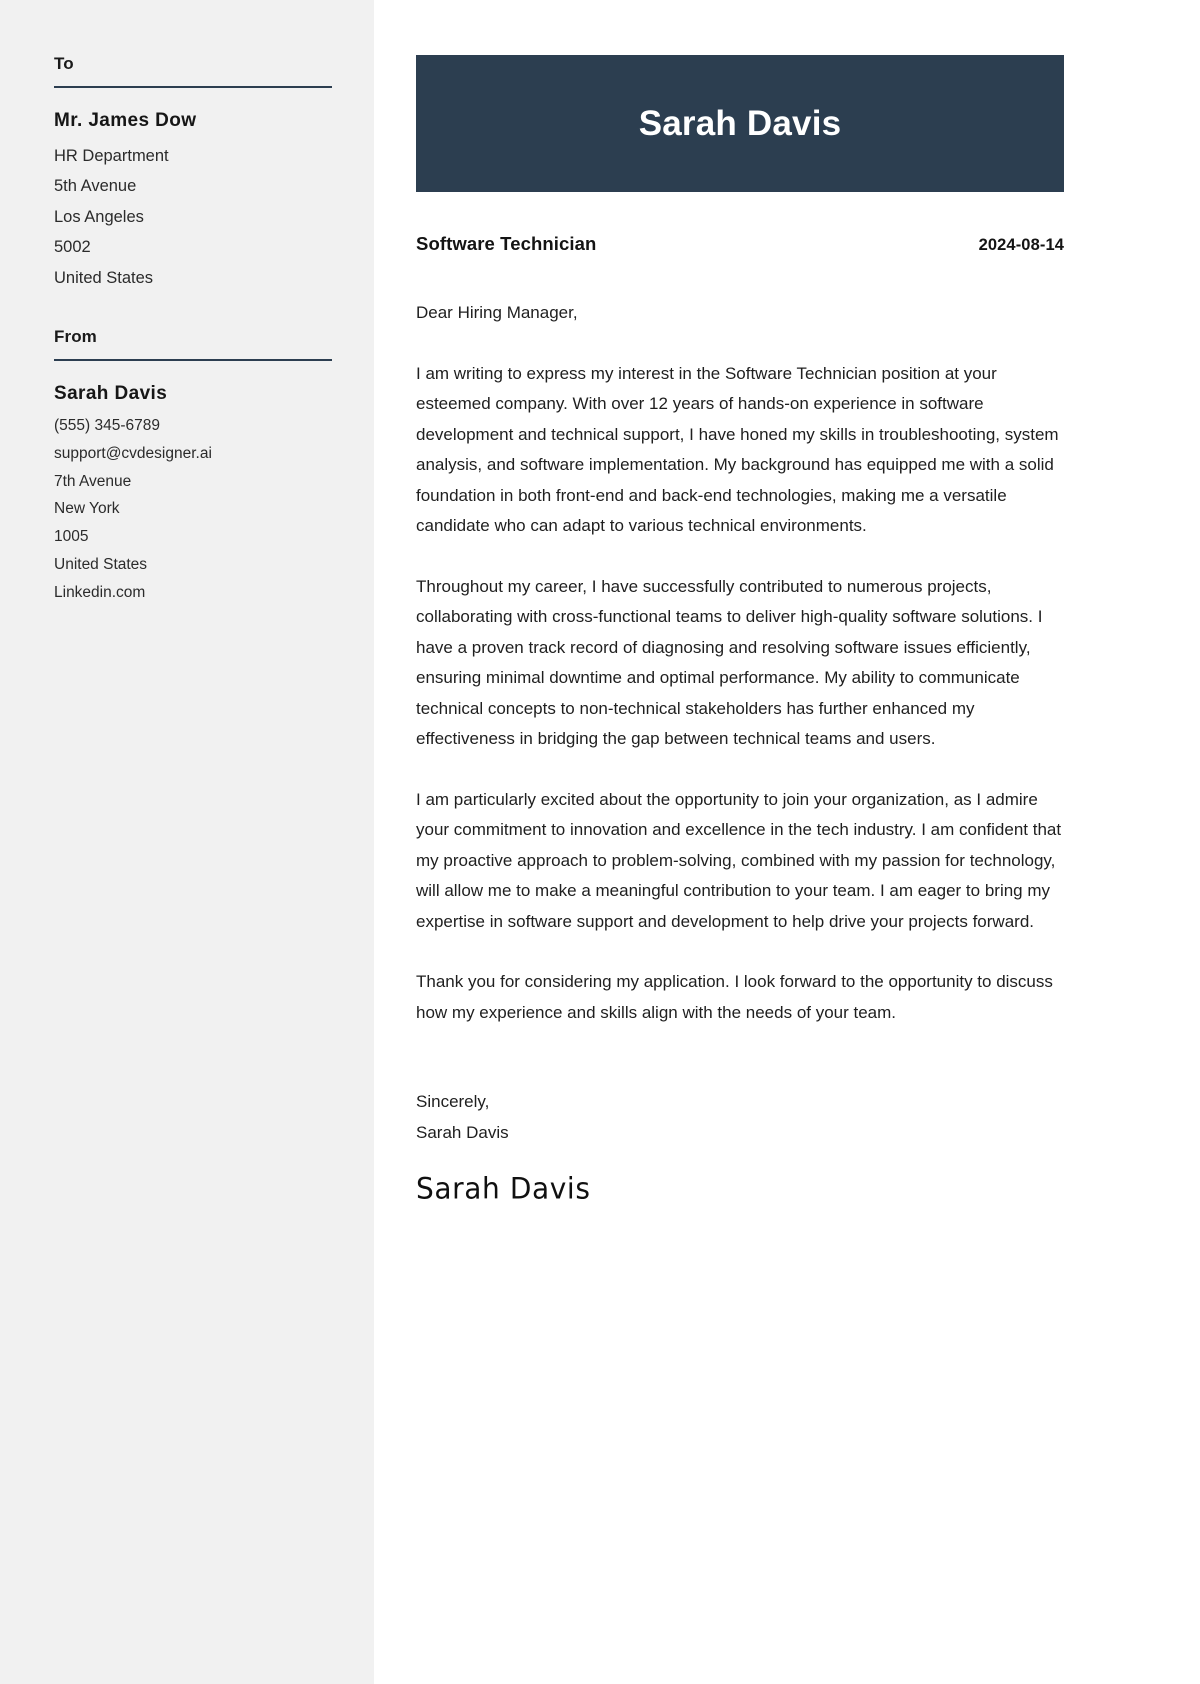  Describe the element at coordinates (71, 537) in the screenshot. I see `sender-line: 1005` at that location.